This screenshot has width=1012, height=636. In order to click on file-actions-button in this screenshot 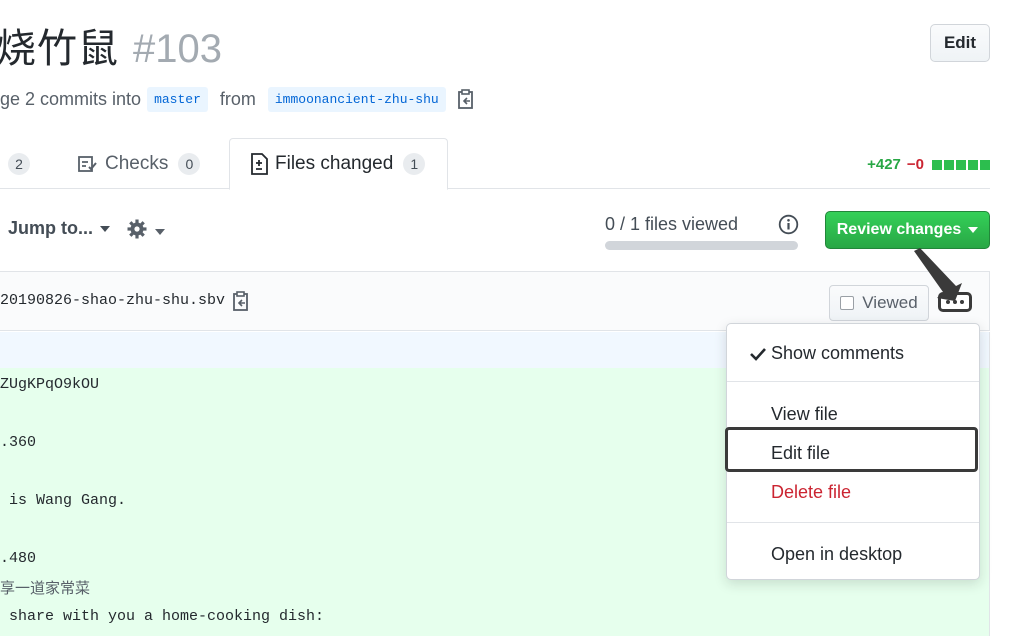, I will do `click(955, 302)`.